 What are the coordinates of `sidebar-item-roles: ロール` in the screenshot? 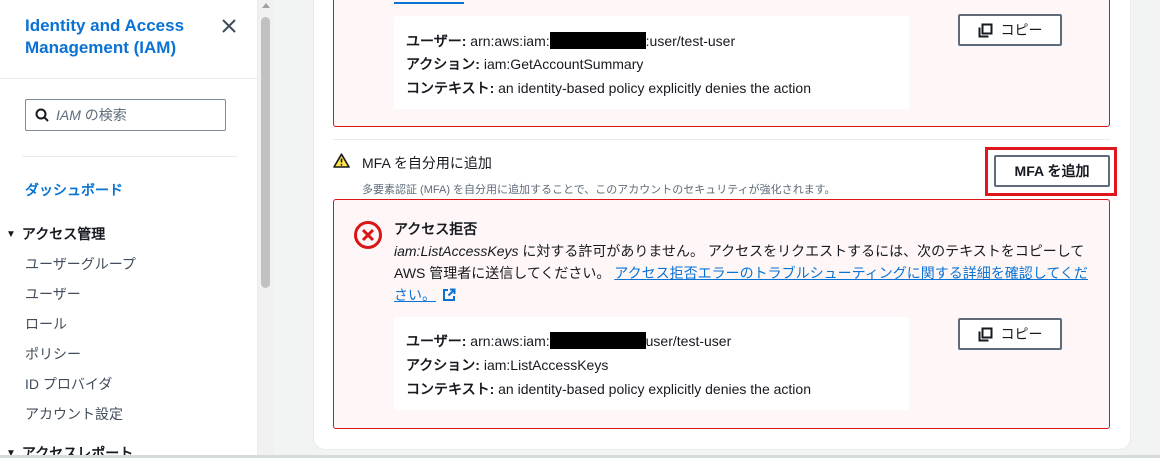 It's located at (46, 324).